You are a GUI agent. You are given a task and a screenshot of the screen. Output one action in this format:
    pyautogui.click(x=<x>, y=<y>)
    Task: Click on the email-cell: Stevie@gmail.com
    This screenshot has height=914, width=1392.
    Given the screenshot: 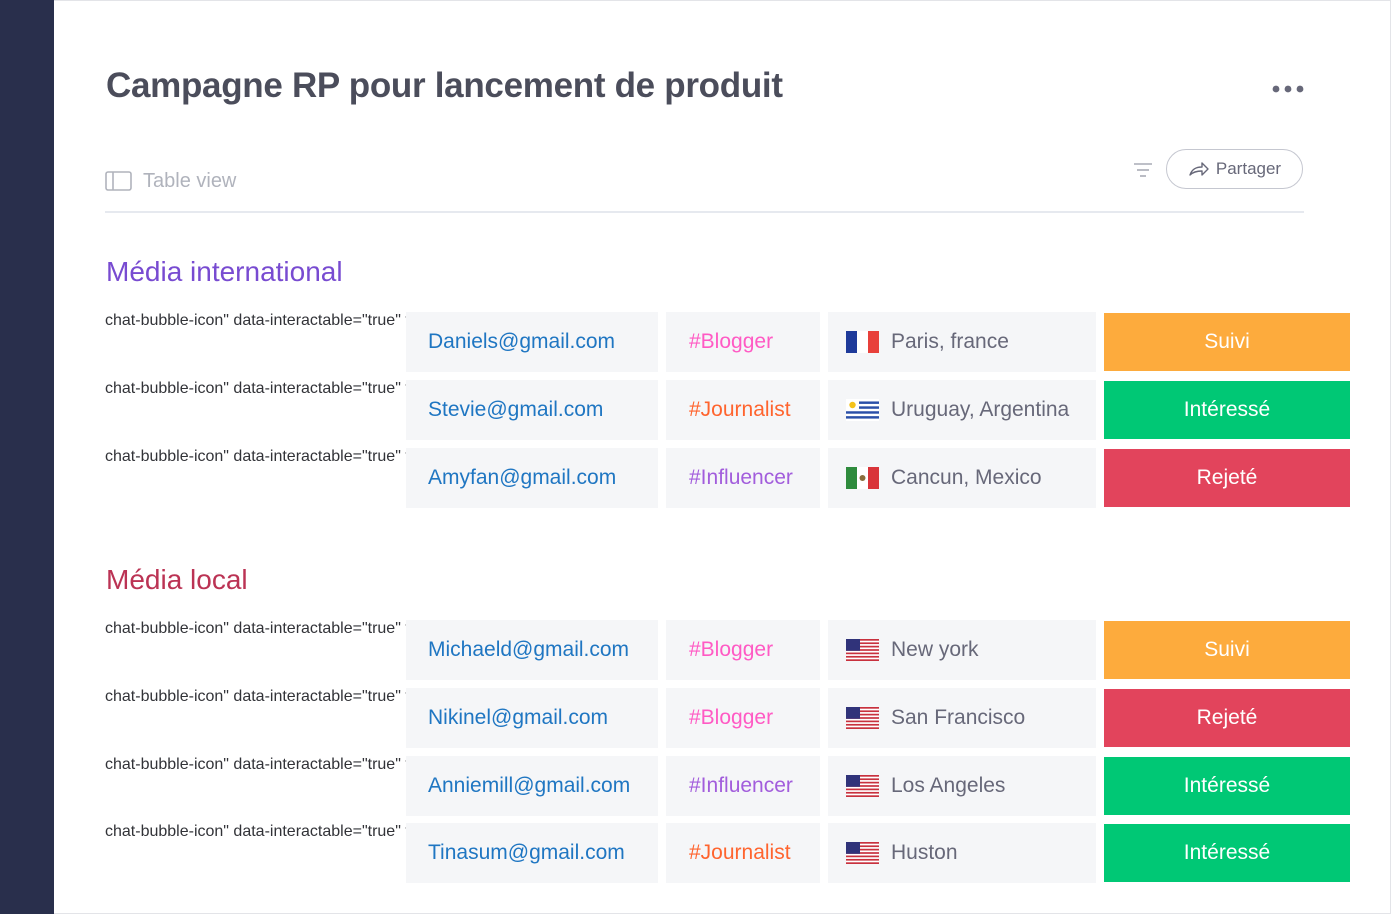 What is the action you would take?
    pyautogui.click(x=532, y=410)
    